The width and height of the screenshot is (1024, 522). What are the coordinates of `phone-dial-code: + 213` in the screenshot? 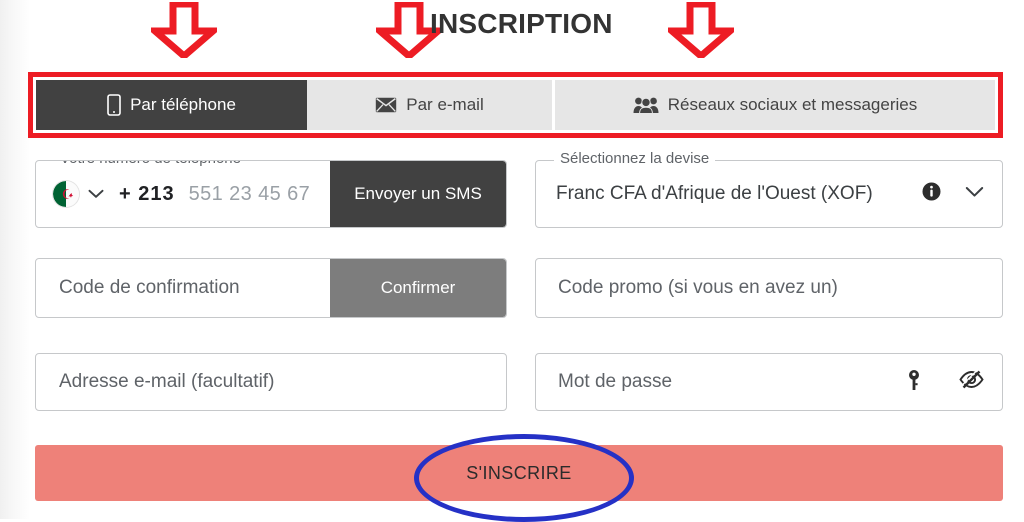 It's located at (147, 193).